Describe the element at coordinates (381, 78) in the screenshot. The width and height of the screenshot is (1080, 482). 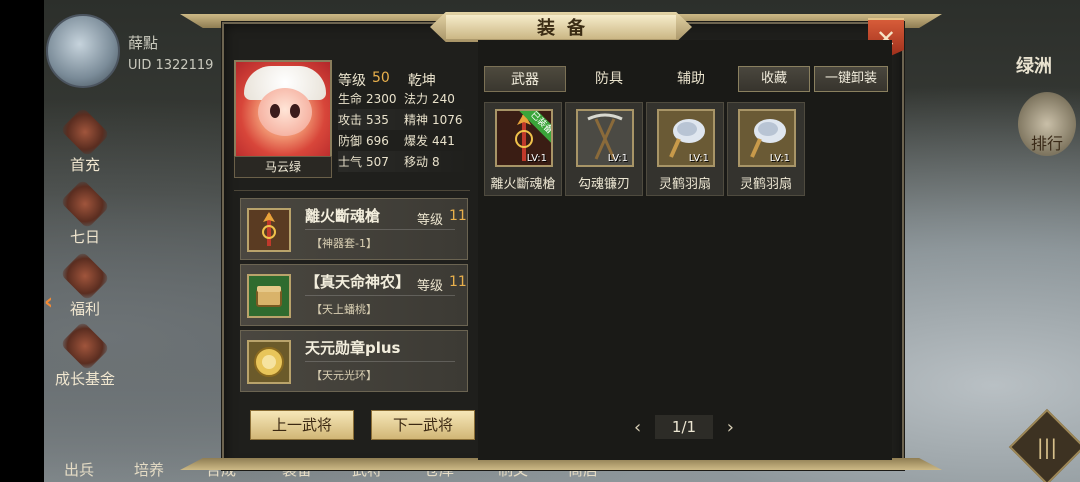
I see `level-value: 50` at that location.